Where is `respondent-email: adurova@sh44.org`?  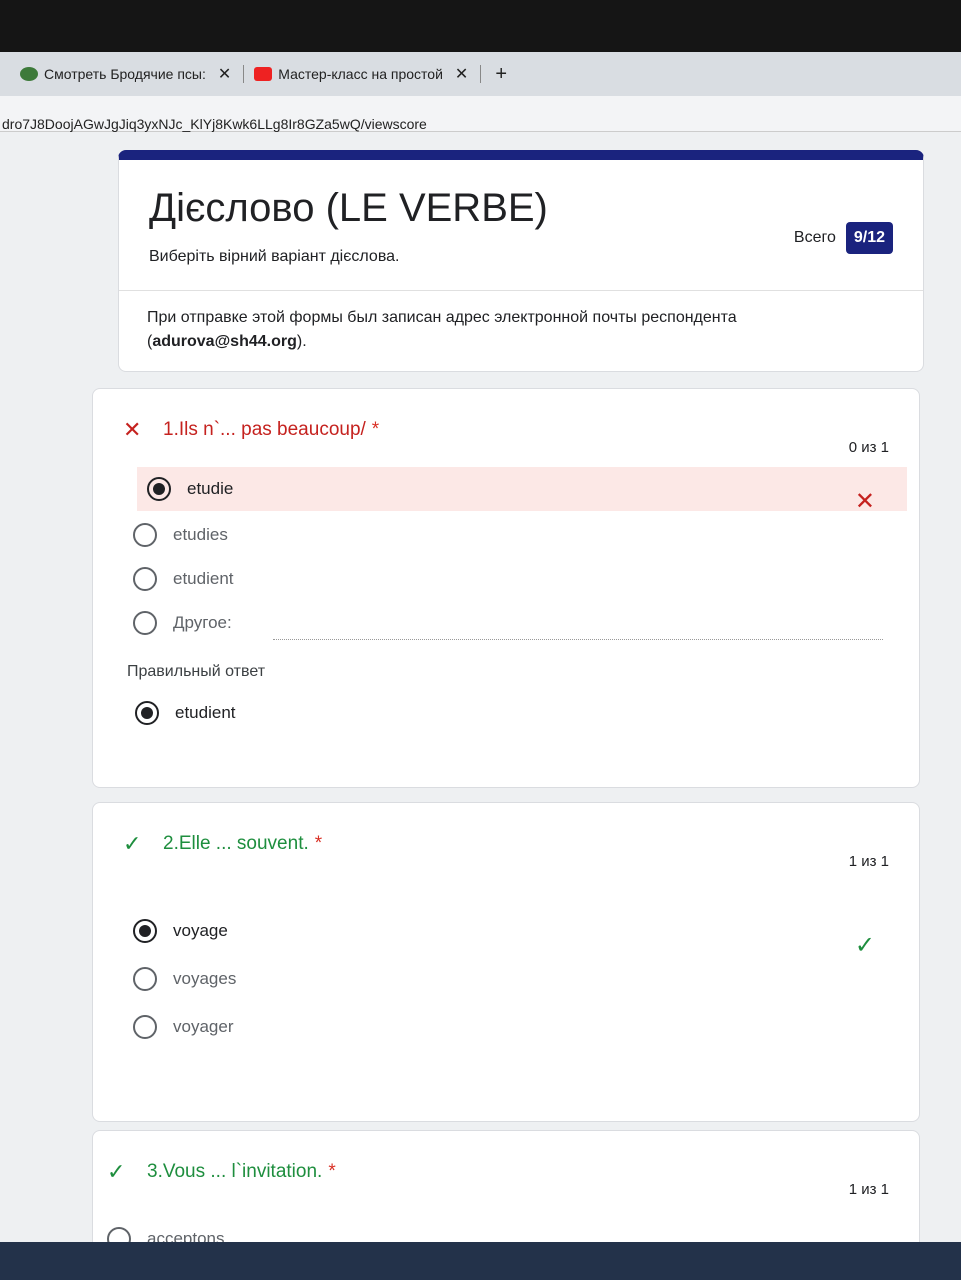
respondent-email: adurova@sh44.org is located at coordinates (224, 341).